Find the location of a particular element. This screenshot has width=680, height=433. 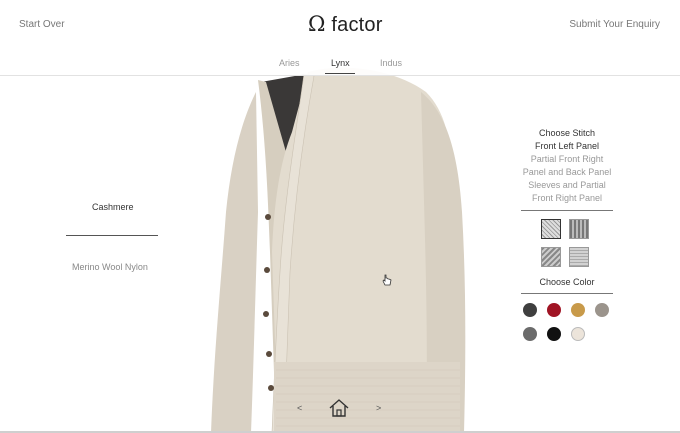

submit-enquiry-link: Submit Your Enquiry is located at coordinates (614, 24).